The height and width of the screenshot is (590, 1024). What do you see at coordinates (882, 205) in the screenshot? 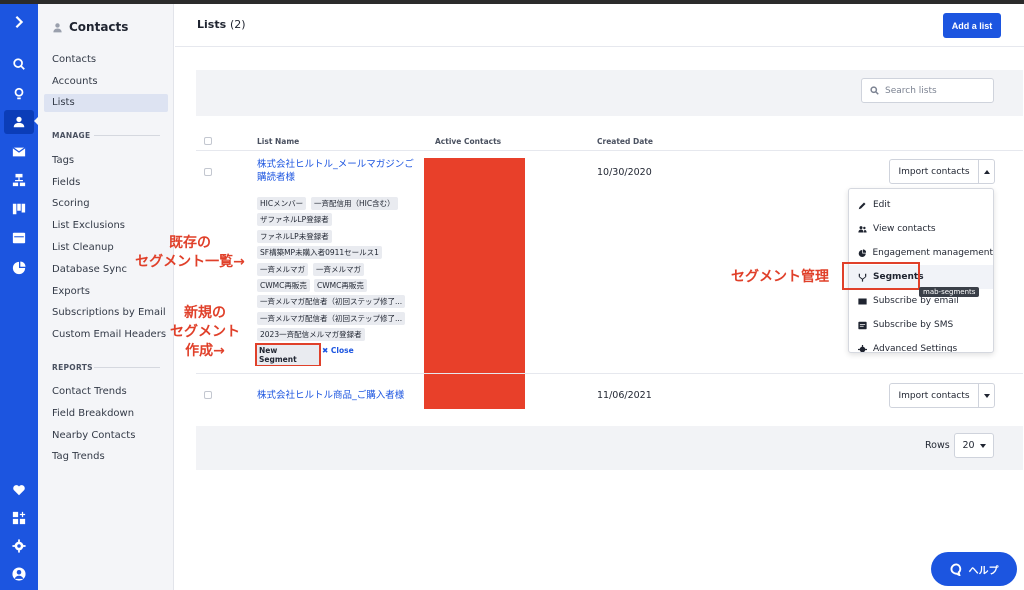
I see `menu-item-label: Edit` at bounding box center [882, 205].